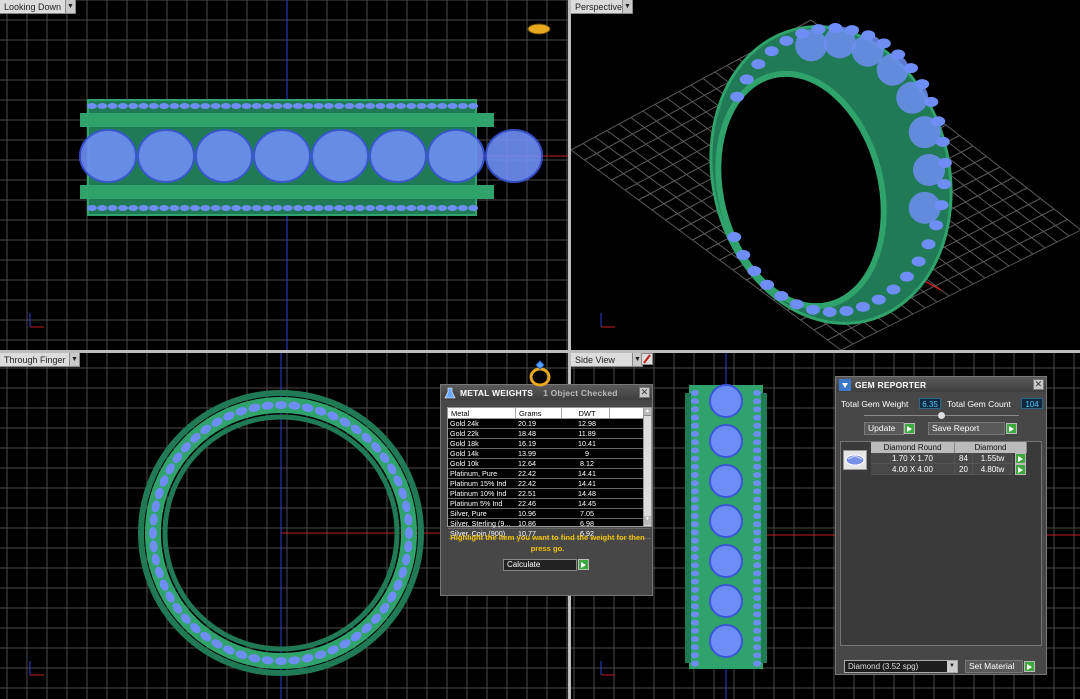 The width and height of the screenshot is (1080, 699). What do you see at coordinates (941, 384) in the screenshot?
I see `gem-reporter-titlebar: GEM REPORTER ✕` at bounding box center [941, 384].